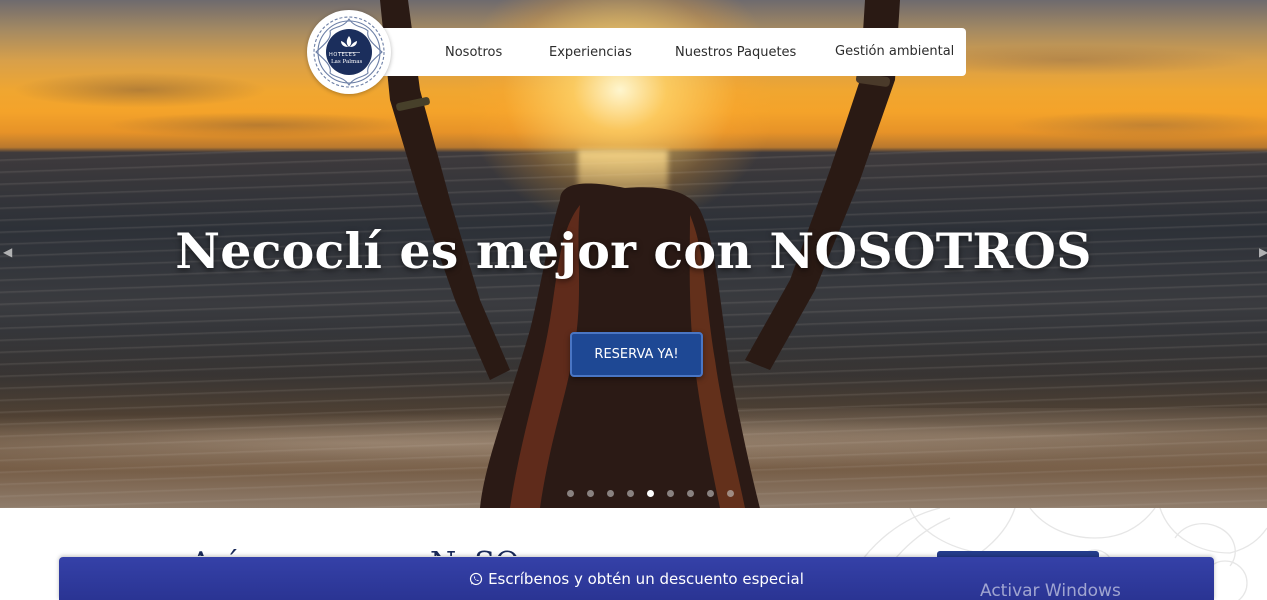  Describe the element at coordinates (636, 354) in the screenshot. I see `reserva-ya-button: RESERVA YA!` at that location.